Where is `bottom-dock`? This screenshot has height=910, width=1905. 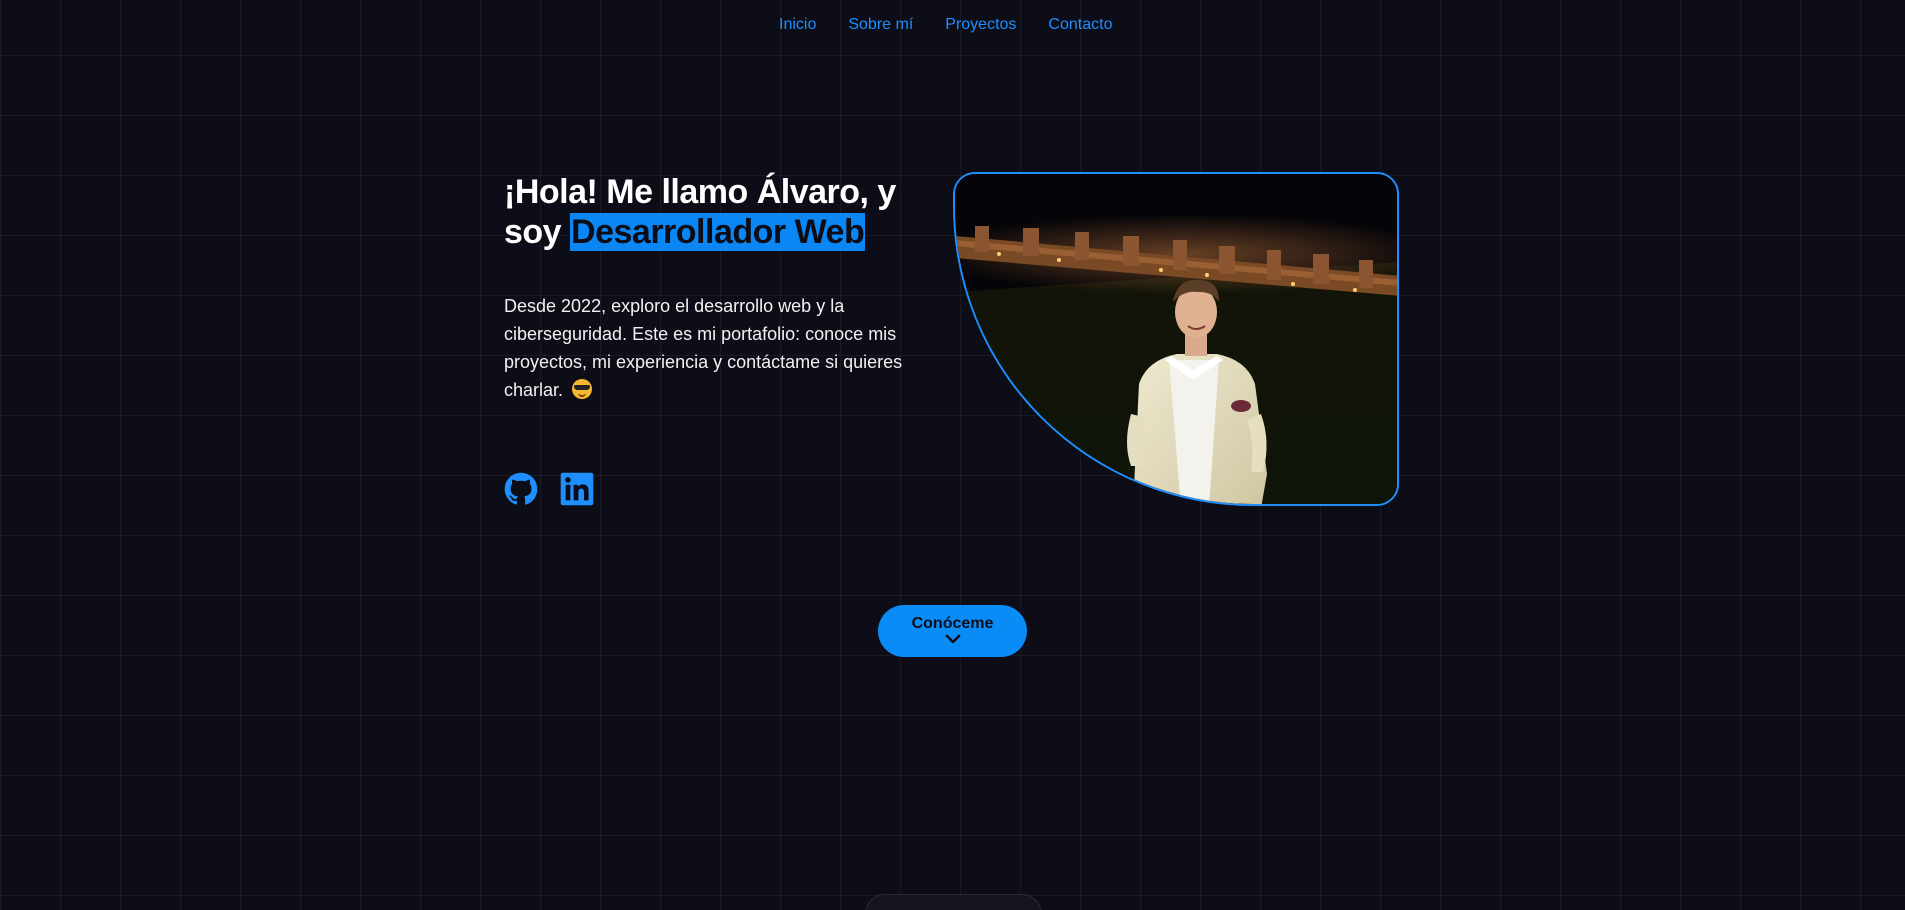 bottom-dock is located at coordinates (953, 902).